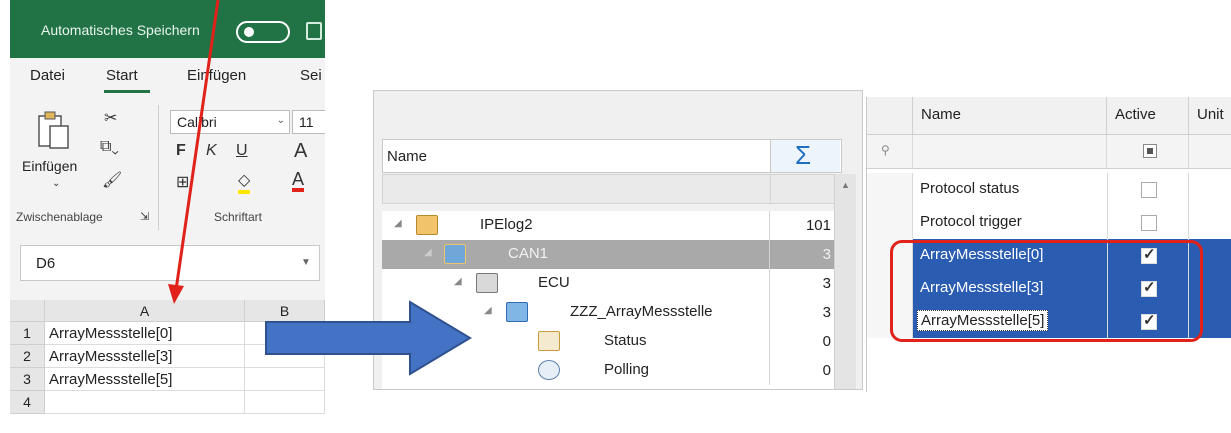  Describe the element at coordinates (182, 182) in the screenshot. I see `borders-icon: ⊞` at that location.